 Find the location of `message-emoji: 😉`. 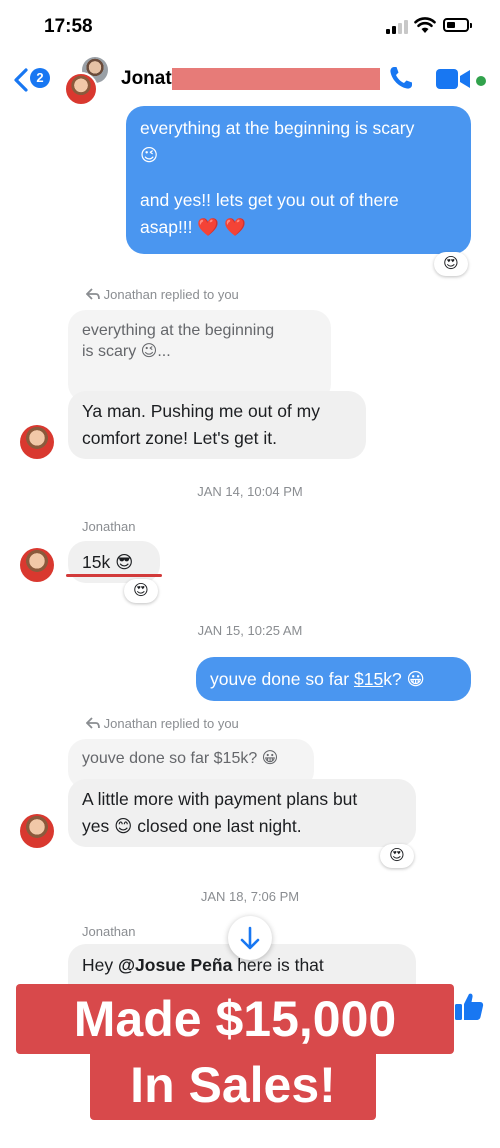

message-emoji: 😉 is located at coordinates (149, 155).